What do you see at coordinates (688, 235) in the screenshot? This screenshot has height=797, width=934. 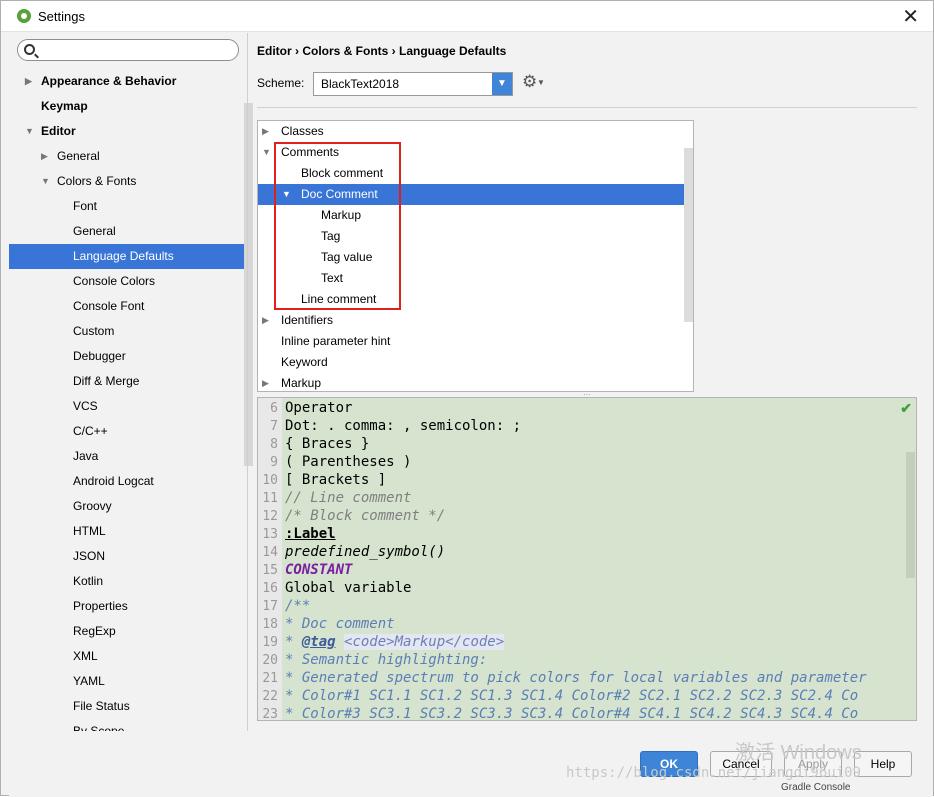 I see `category-tree-scrollbar` at bounding box center [688, 235].